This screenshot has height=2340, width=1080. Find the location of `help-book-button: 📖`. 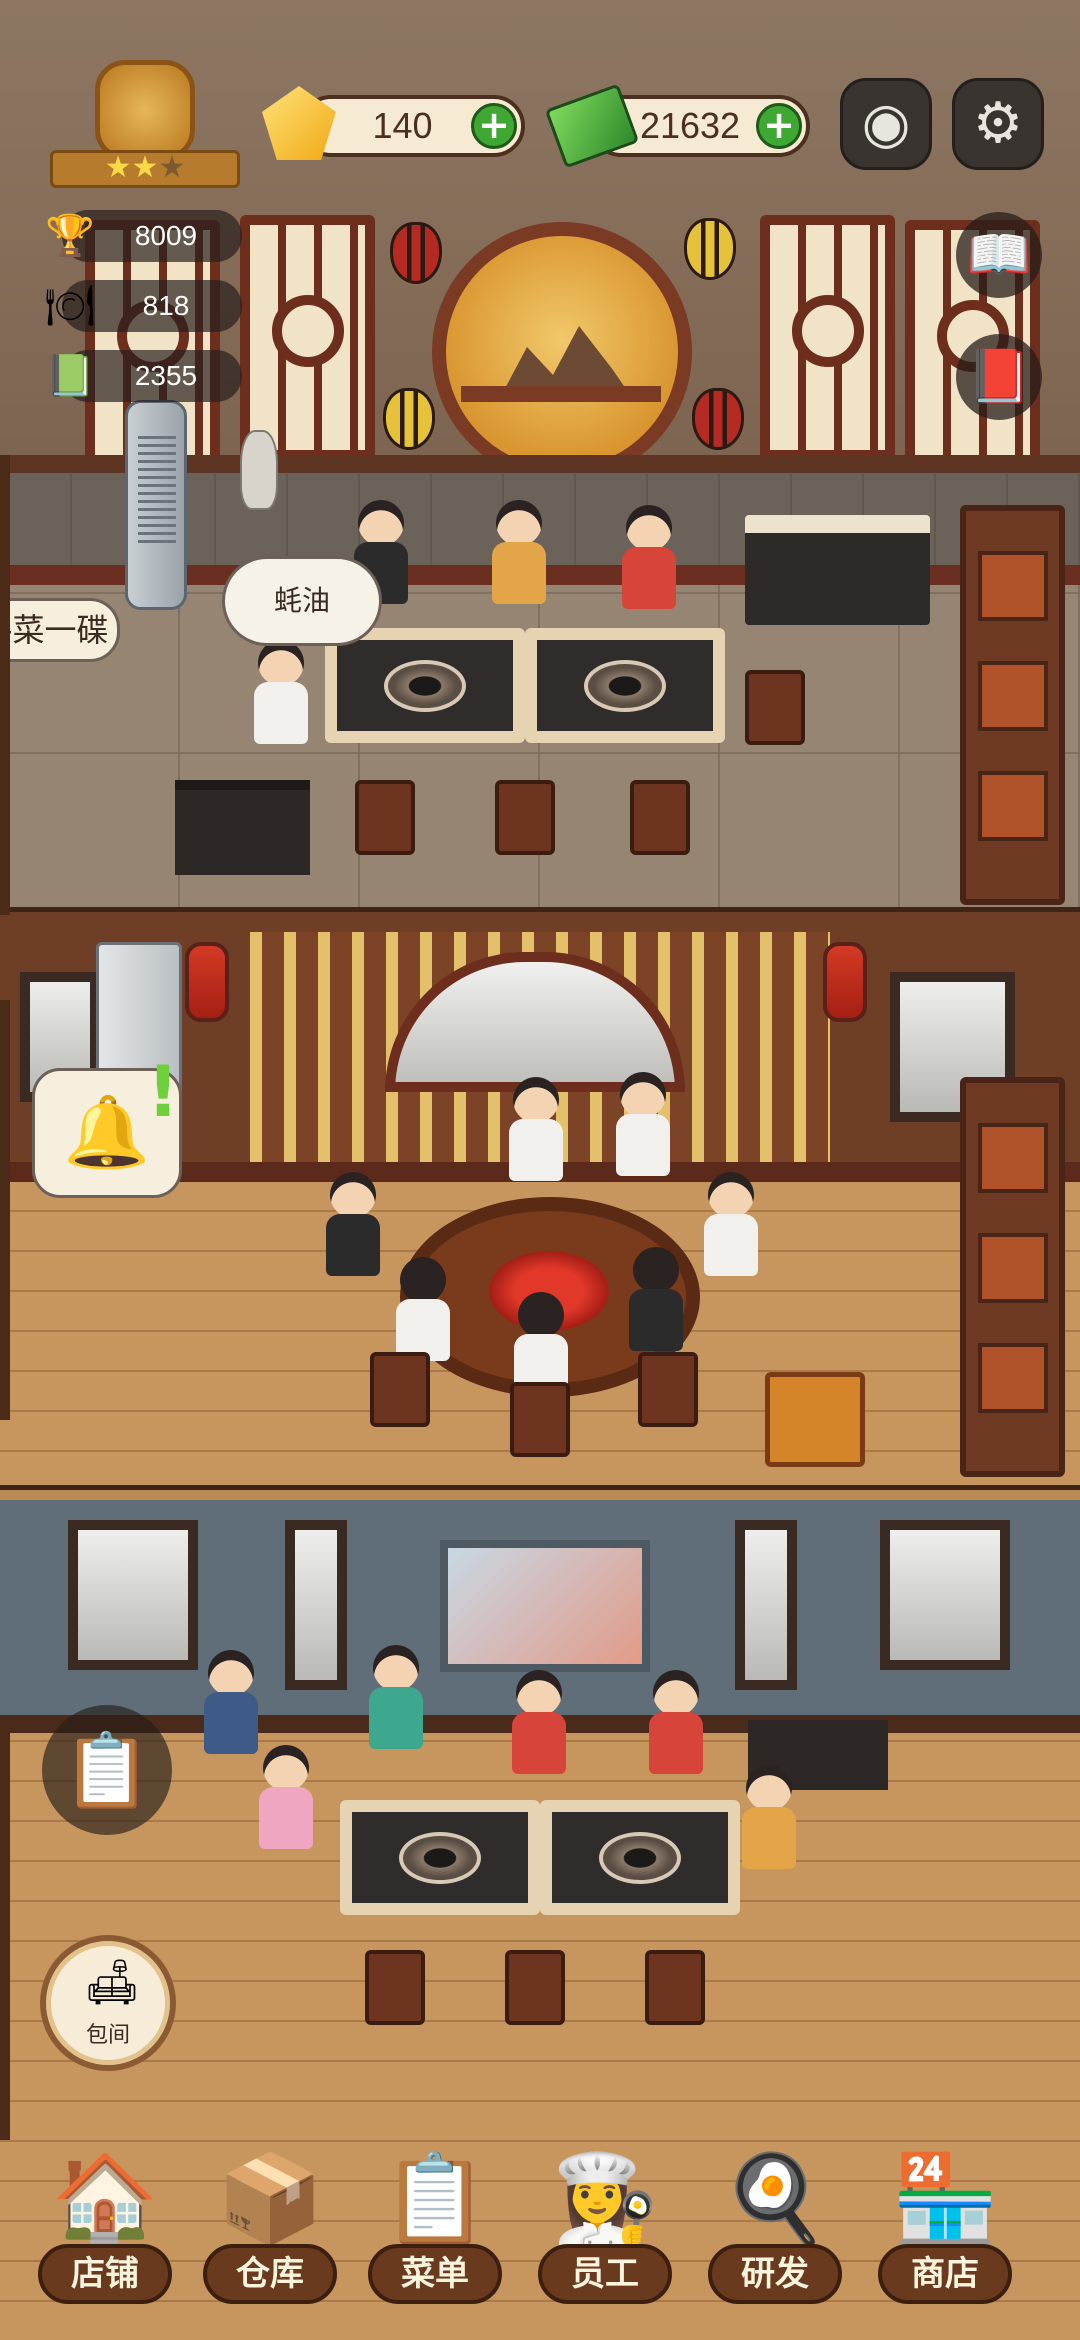

help-book-button: 📖 is located at coordinates (999, 255).